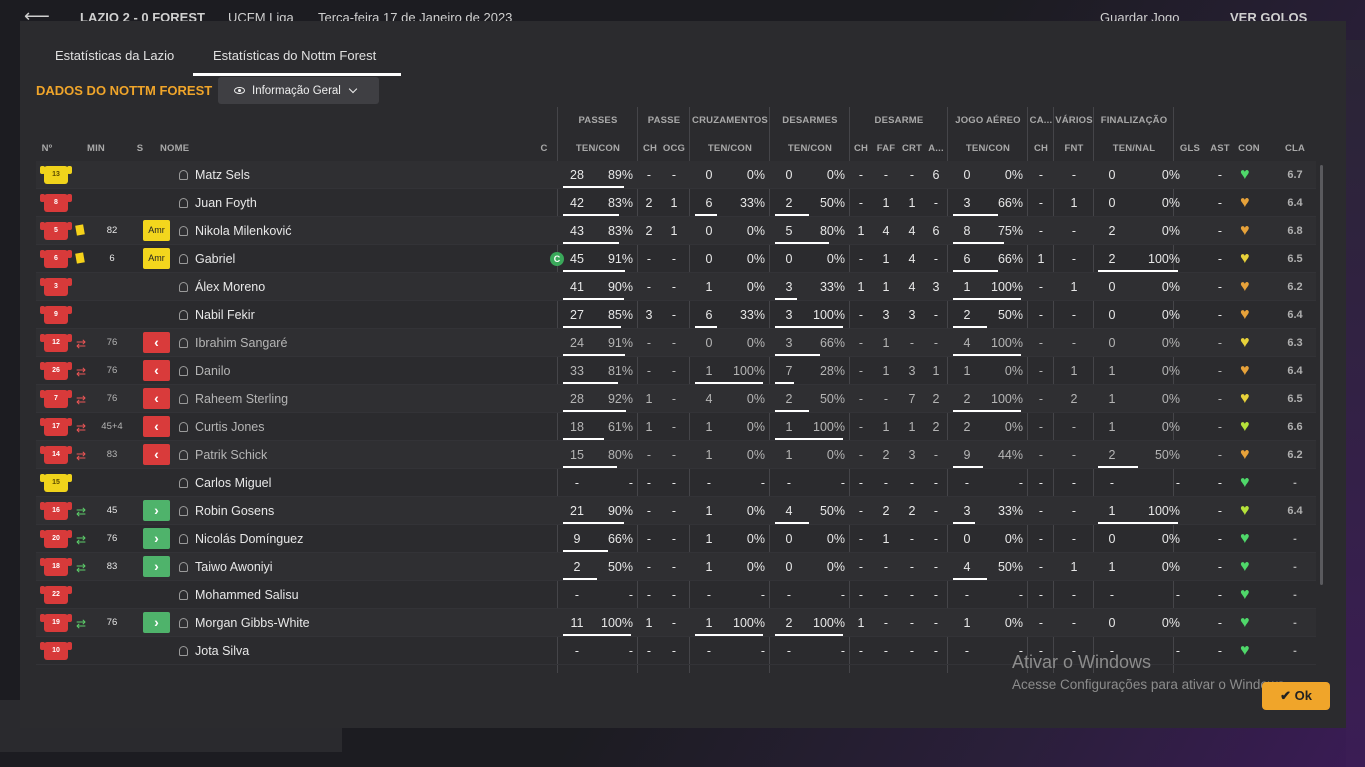  What do you see at coordinates (349, 231) in the screenshot?
I see `player-name: Nikola Milenković` at bounding box center [349, 231].